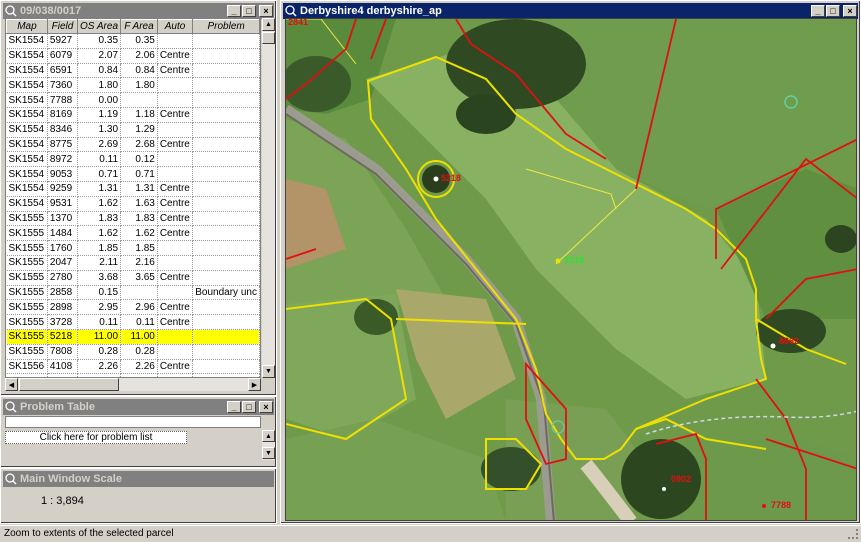 The width and height of the screenshot is (861, 542). I want to click on table-row: SK1555 5218 11.00 11.00, so click(133, 337).